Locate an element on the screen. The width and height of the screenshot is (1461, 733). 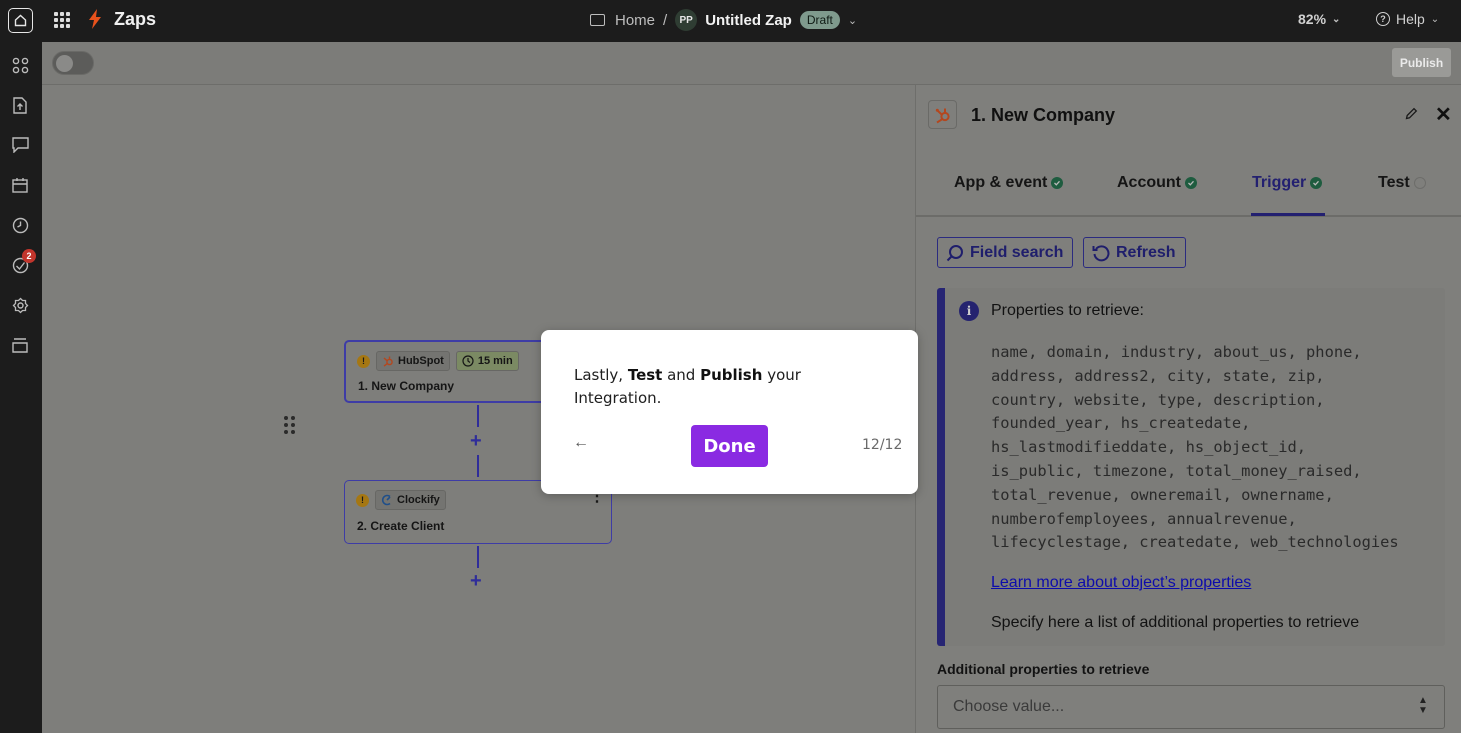
left-rail: 2 is located at coordinates (21, 387).